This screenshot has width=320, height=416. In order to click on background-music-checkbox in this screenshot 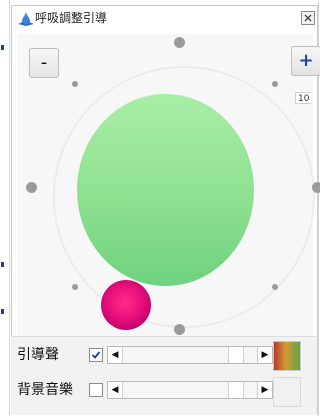, I will do `click(96, 390)`.